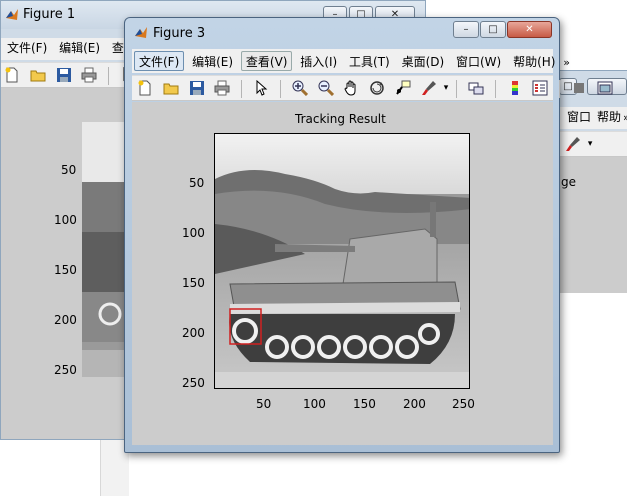 The width and height of the screenshot is (627, 496). What do you see at coordinates (476, 88) in the screenshot?
I see `link-icon` at bounding box center [476, 88].